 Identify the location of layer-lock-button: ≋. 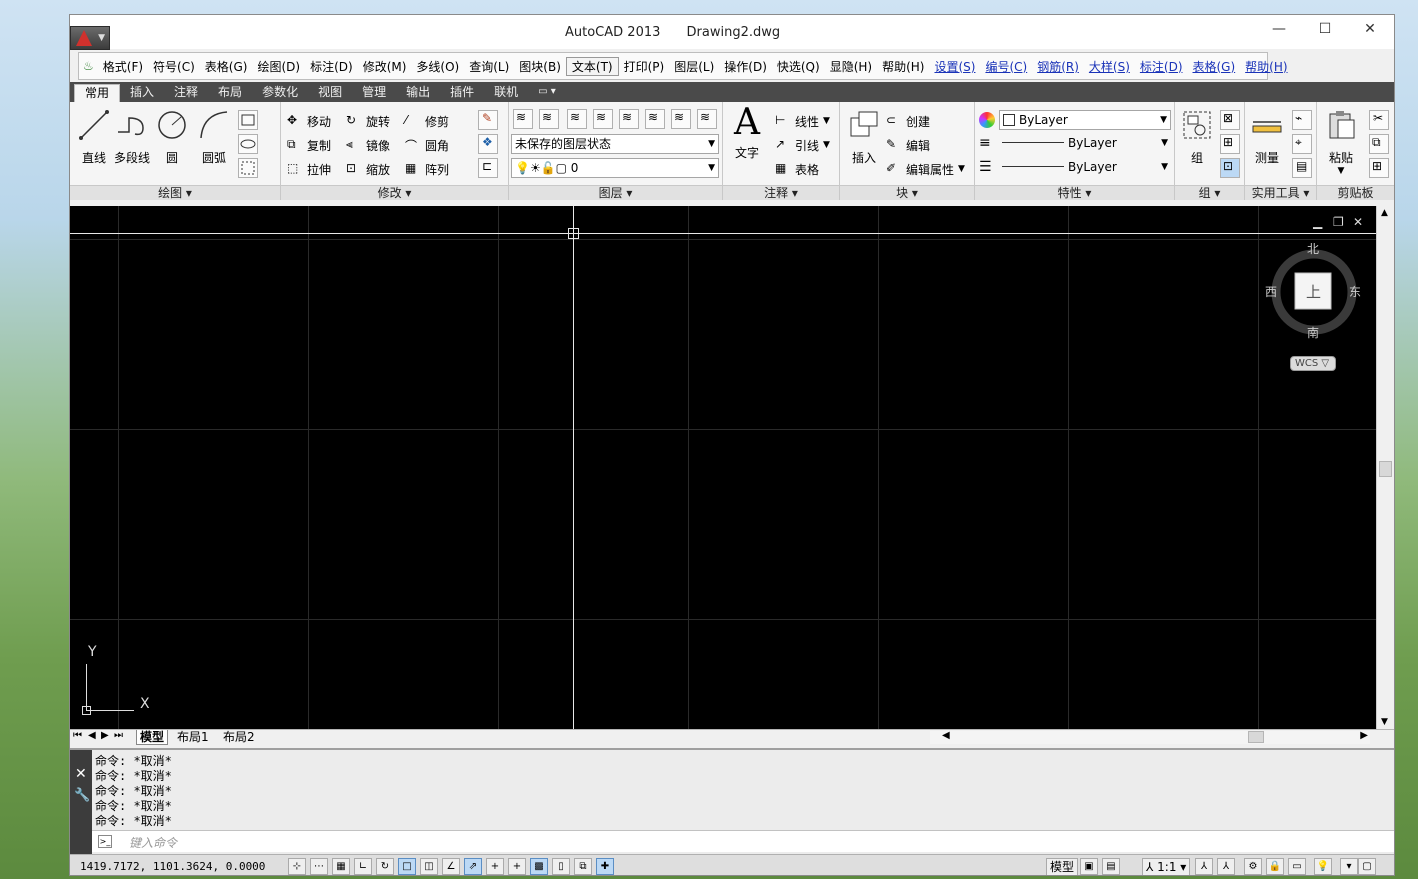
(681, 119).